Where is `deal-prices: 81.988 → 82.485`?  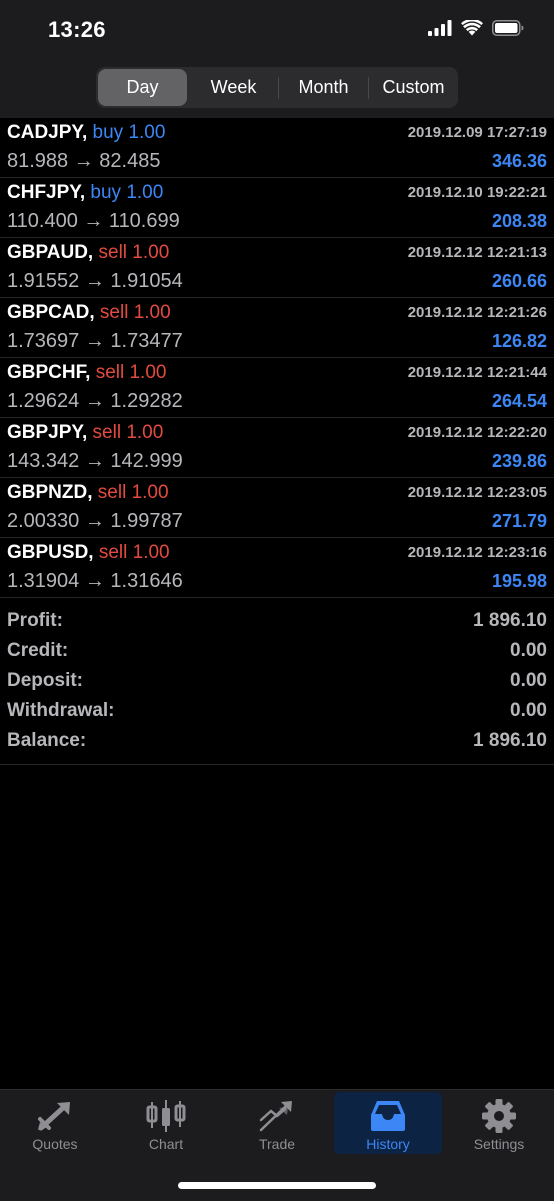 deal-prices: 81.988 → 82.485 is located at coordinates (84, 161).